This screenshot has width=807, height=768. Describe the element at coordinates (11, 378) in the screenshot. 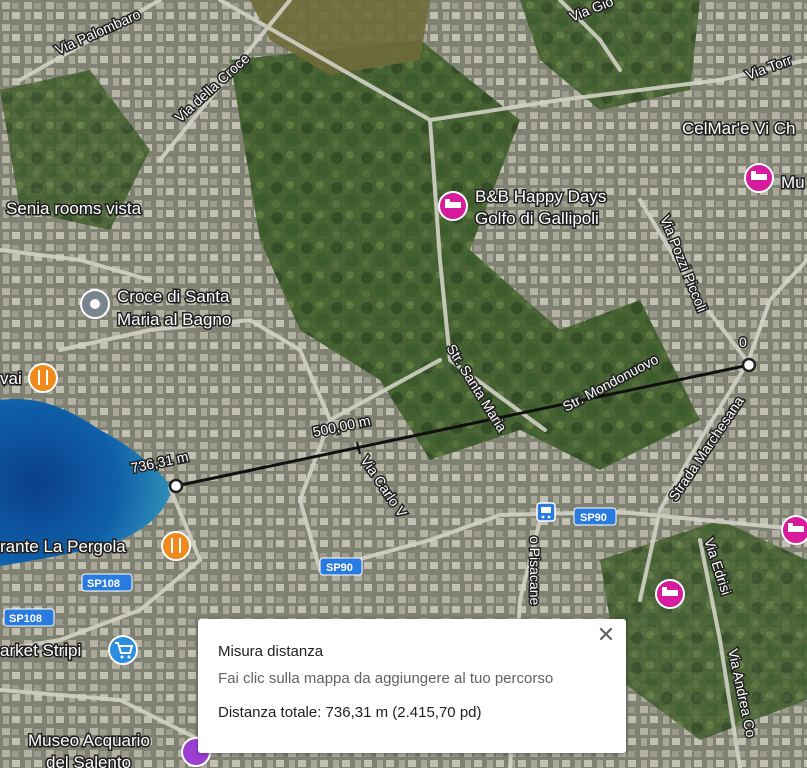

I see `poi-label: vai` at that location.